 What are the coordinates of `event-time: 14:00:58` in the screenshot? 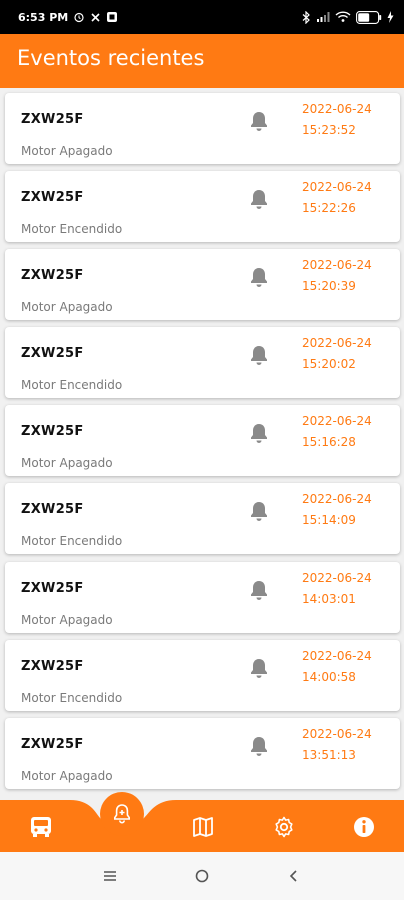 It's located at (329, 677).